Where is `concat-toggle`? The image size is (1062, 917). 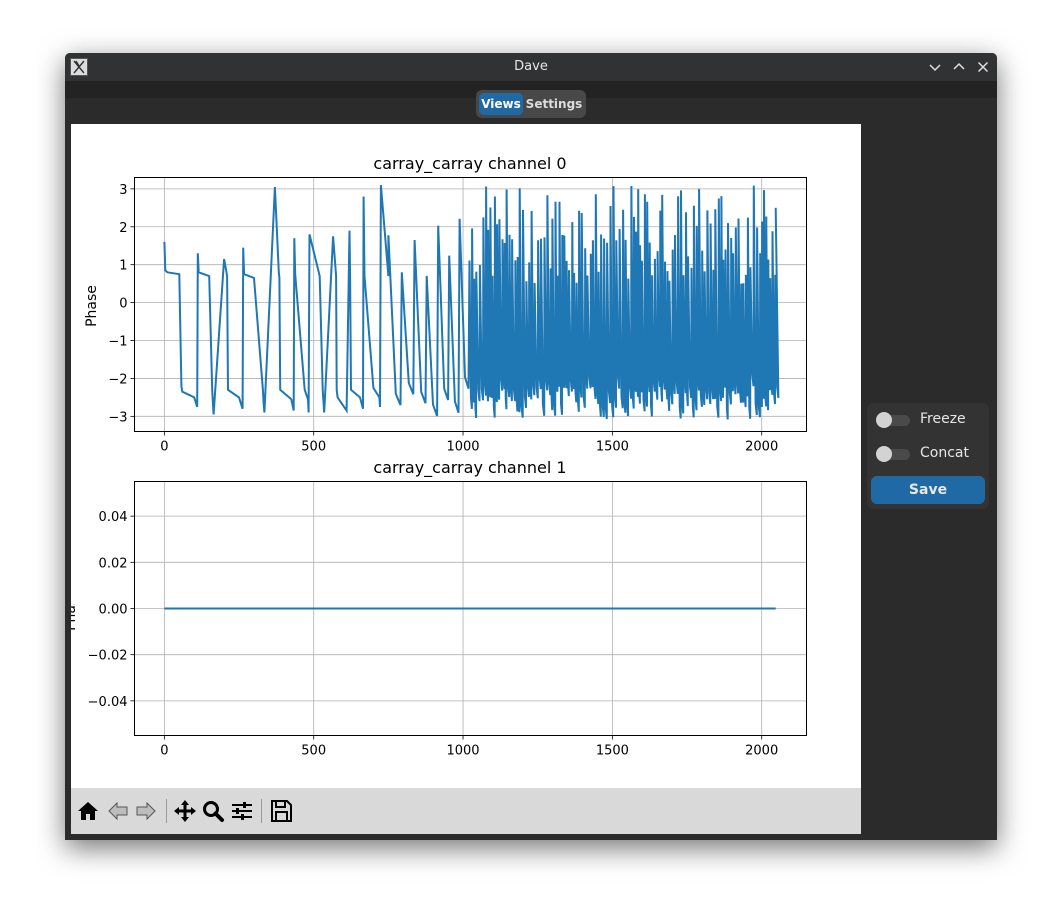 concat-toggle is located at coordinates (893, 454).